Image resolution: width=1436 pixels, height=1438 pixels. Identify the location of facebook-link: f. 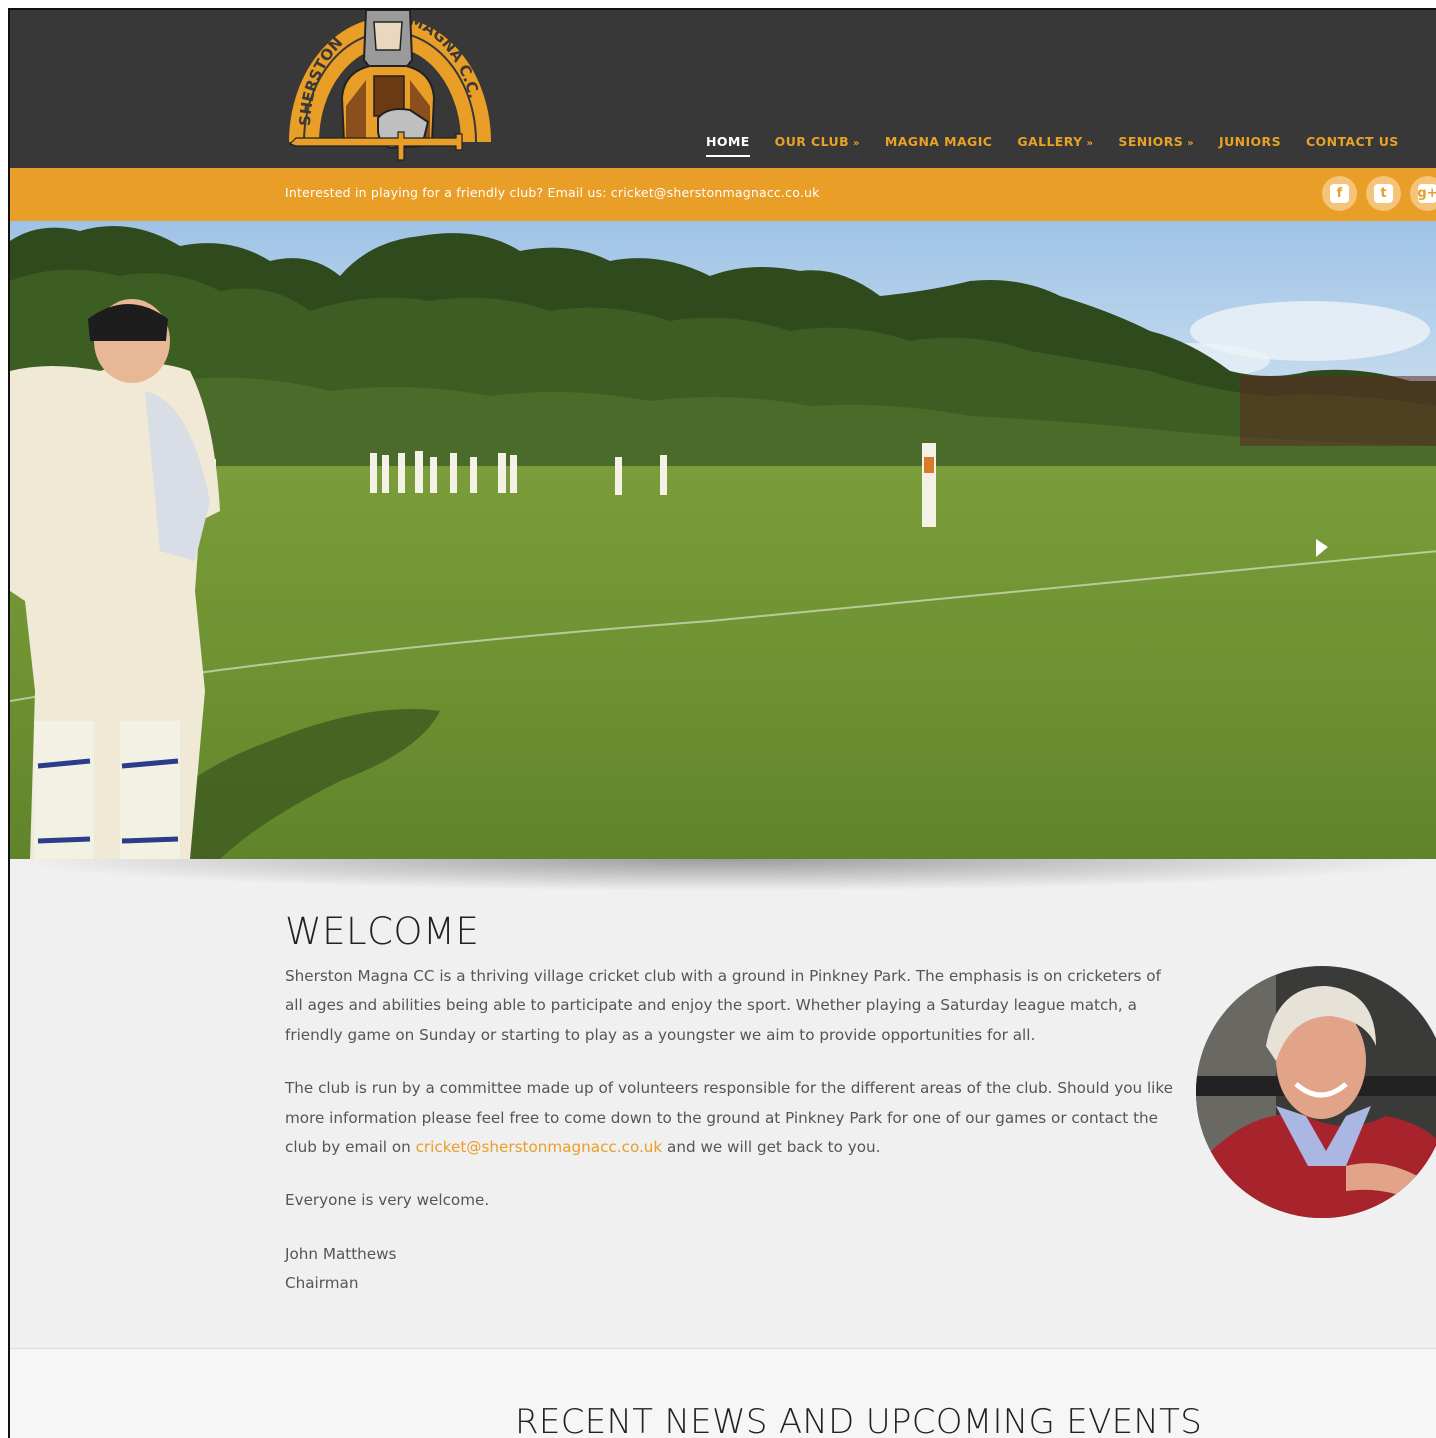
(1339, 193).